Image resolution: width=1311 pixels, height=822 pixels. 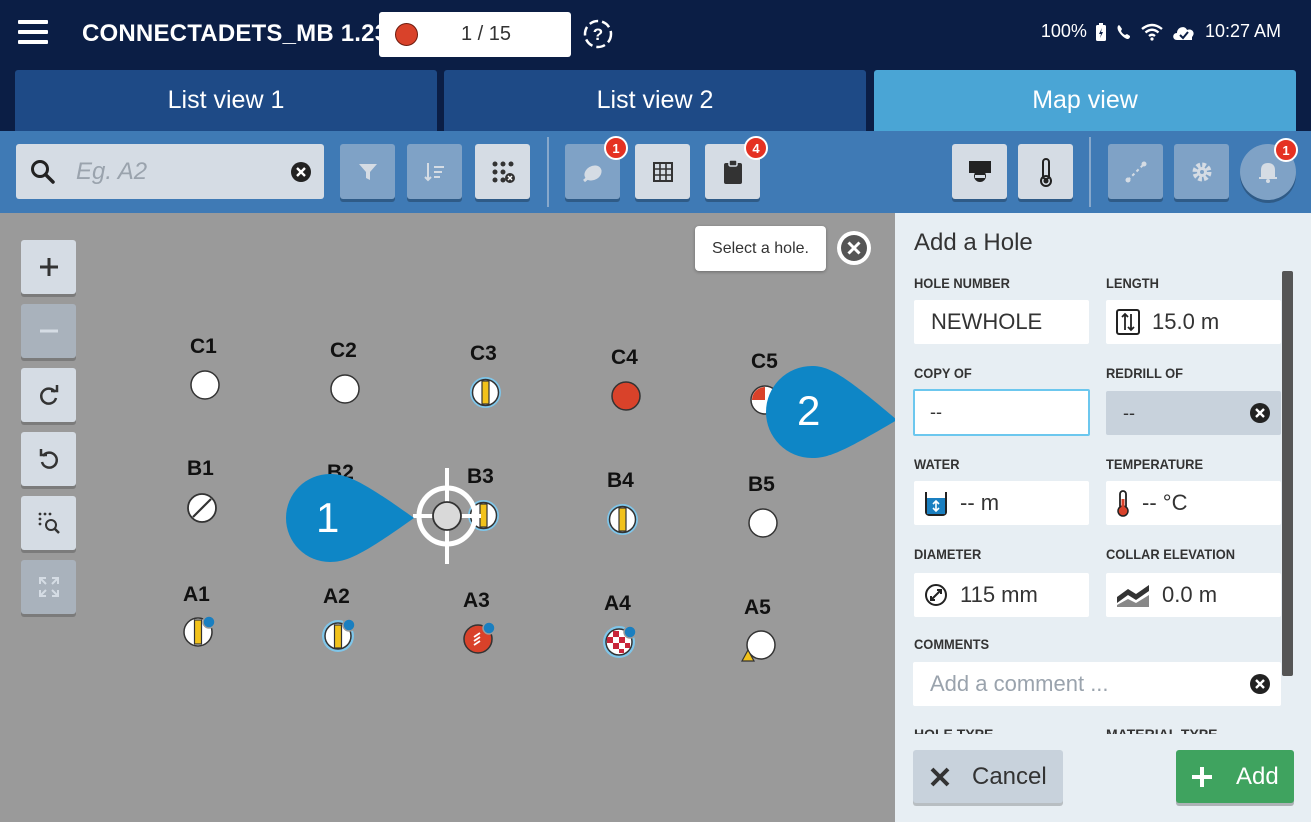 I want to click on search-icon, so click(x=43, y=172).